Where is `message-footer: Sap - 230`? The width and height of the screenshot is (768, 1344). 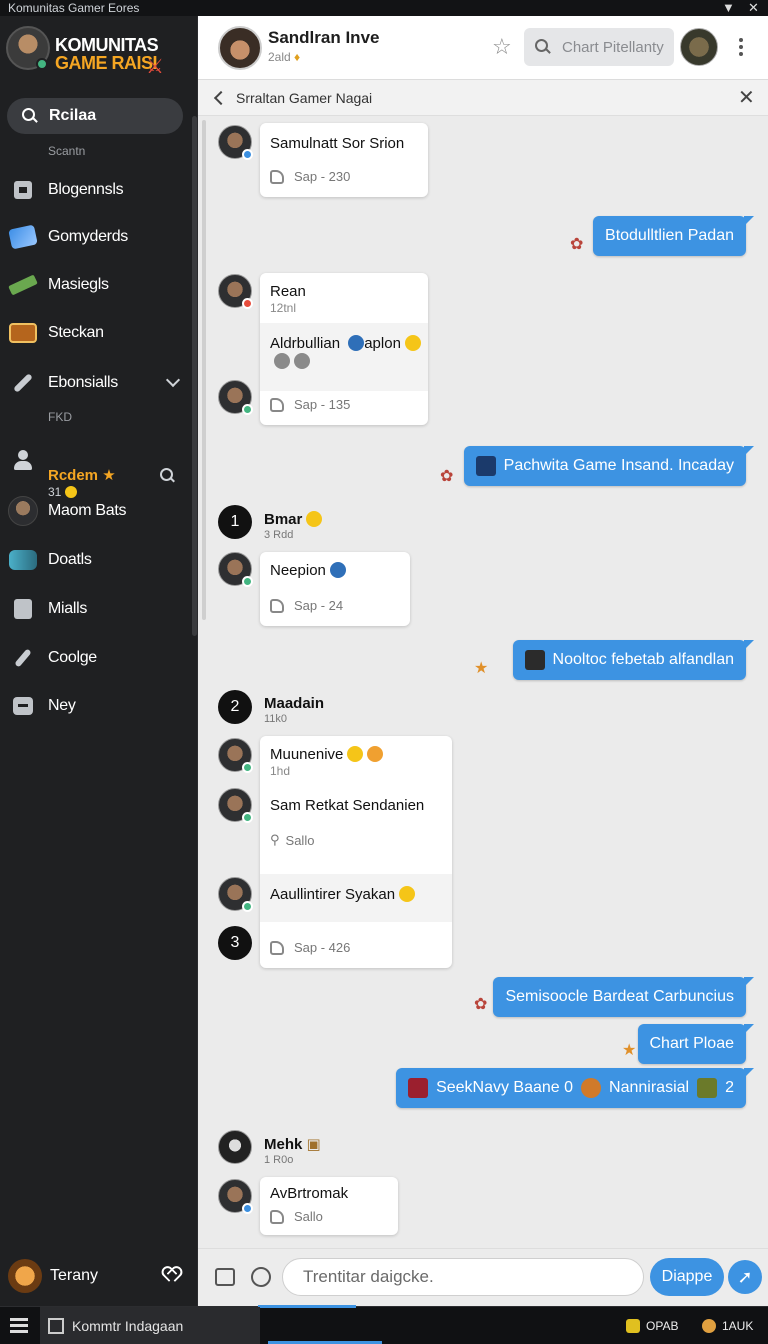 message-footer: Sap - 230 is located at coordinates (310, 176).